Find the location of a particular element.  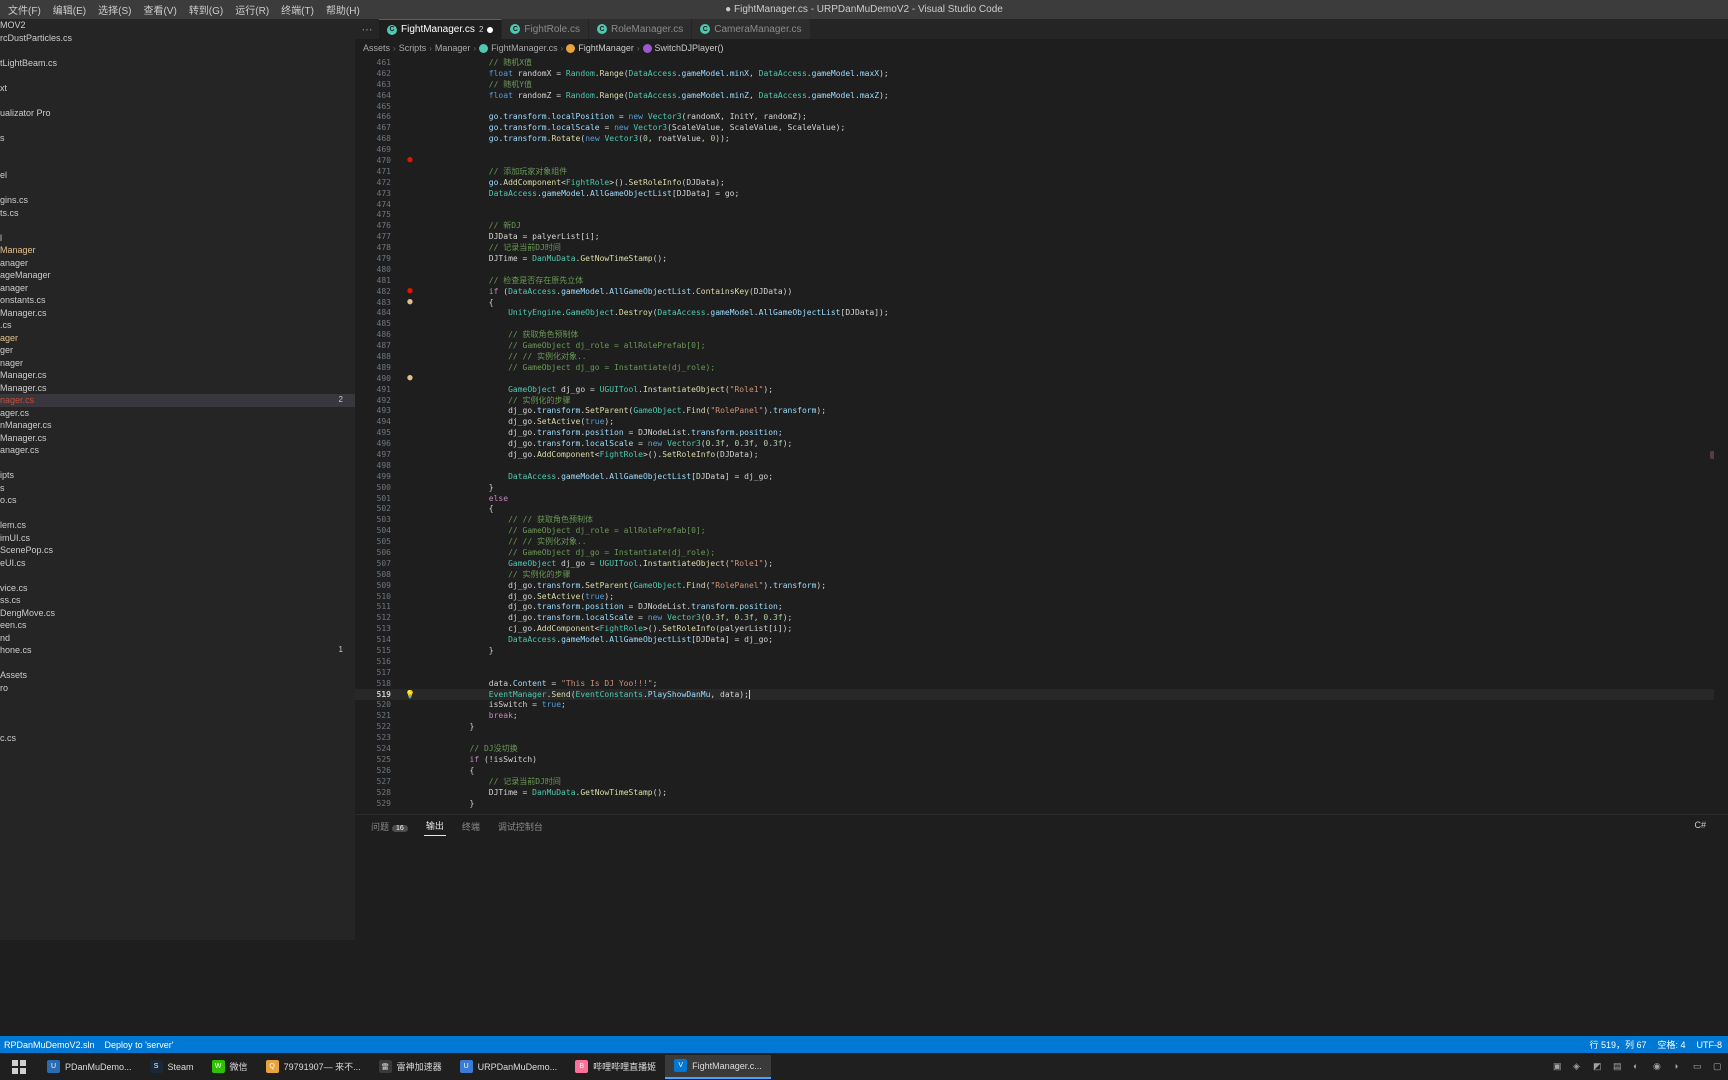

code-line: 463 // 随机Y值 is located at coordinates (1041, 84).